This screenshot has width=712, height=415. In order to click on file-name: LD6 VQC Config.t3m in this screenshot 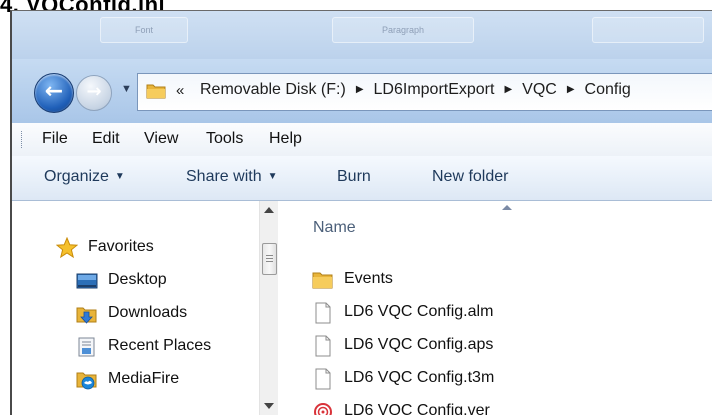, I will do `click(419, 378)`.